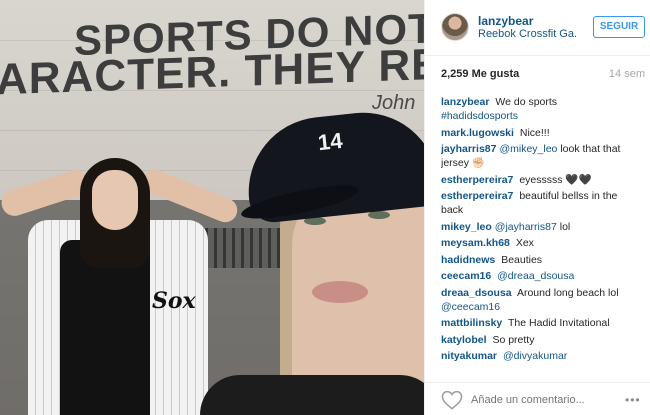  What do you see at coordinates (476, 293) in the screenshot?
I see `comment-username: dreaa_dsousa` at bounding box center [476, 293].